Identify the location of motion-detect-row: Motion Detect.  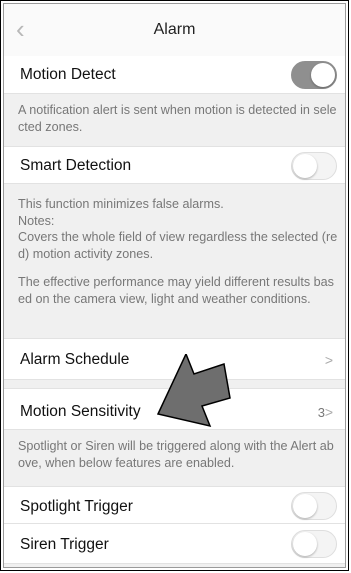
(174, 75).